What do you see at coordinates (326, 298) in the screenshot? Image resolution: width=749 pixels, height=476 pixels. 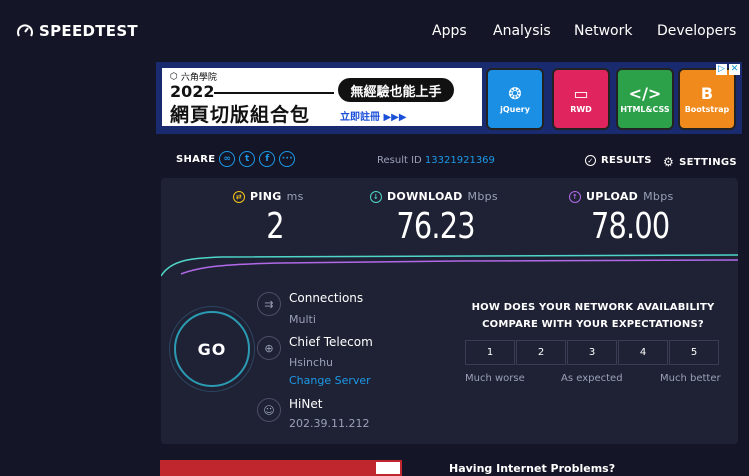 I see `connections-label: Connections` at bounding box center [326, 298].